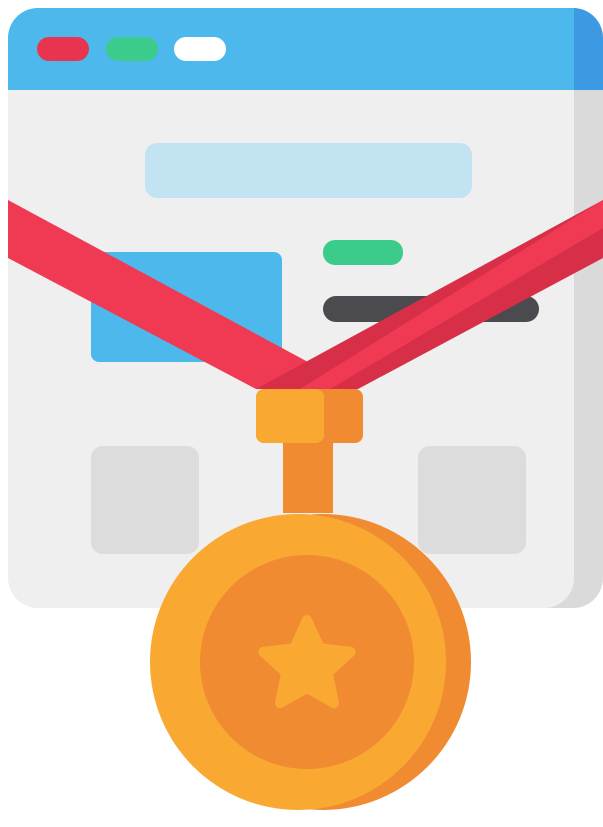 The image size is (603, 827). What do you see at coordinates (132, 49) in the screenshot?
I see `window-minimize-dot-icon` at bounding box center [132, 49].